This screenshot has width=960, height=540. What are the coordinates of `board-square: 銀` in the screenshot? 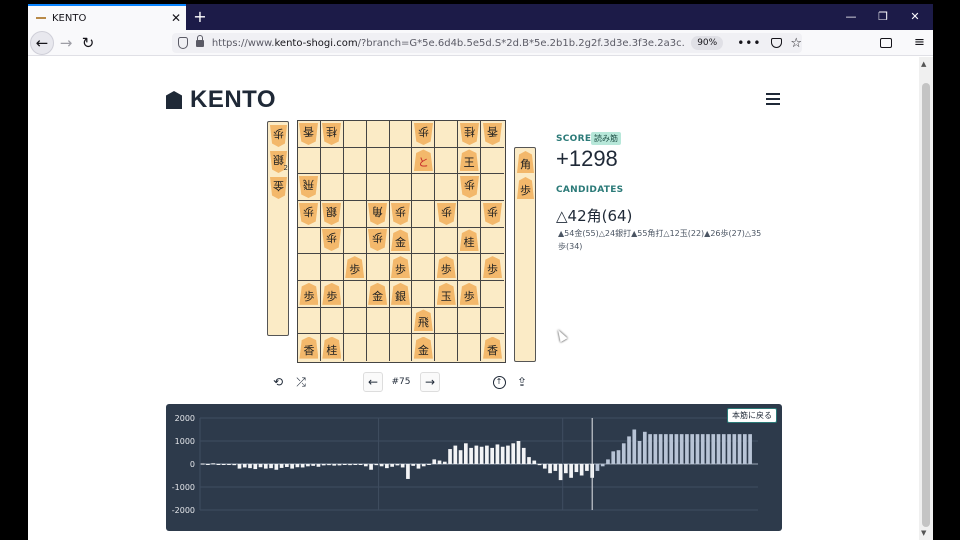 It's located at (332, 214).